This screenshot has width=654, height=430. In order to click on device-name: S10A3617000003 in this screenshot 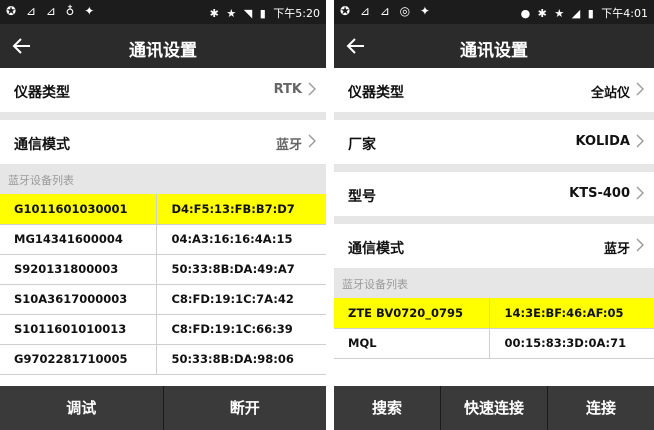, I will do `click(78, 299)`.